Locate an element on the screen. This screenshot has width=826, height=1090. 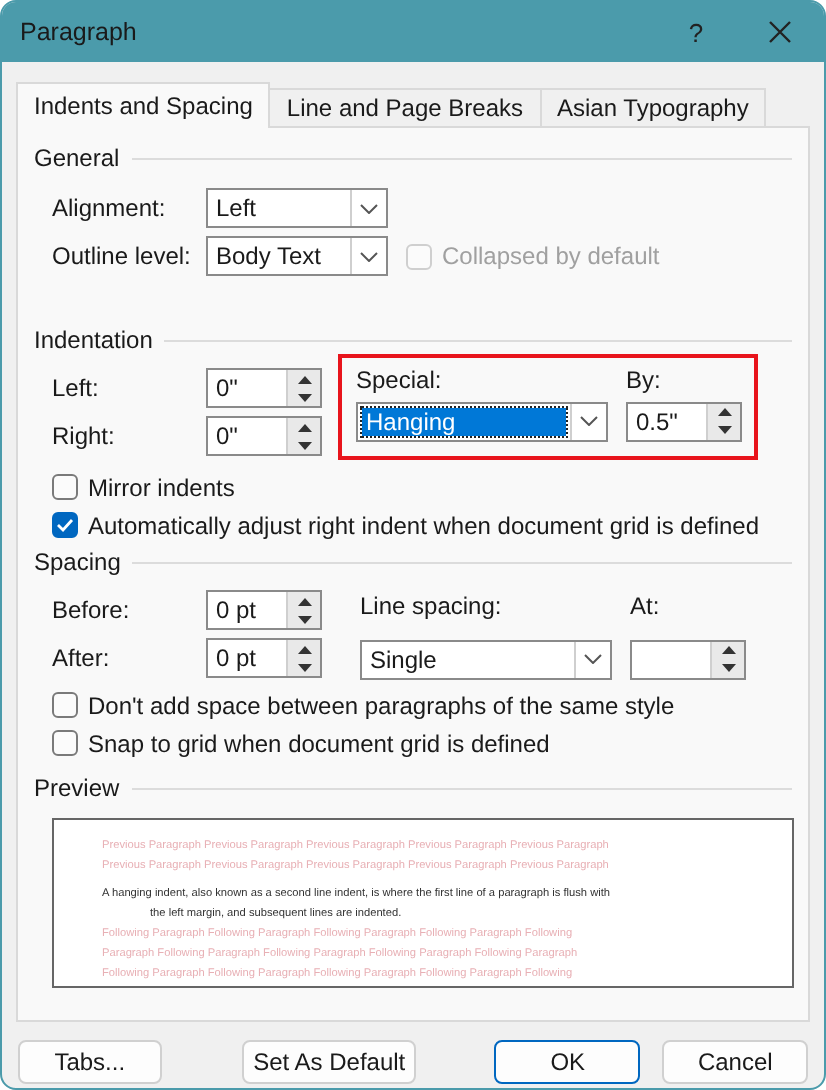
field-label: Outline level: is located at coordinates (122, 256).